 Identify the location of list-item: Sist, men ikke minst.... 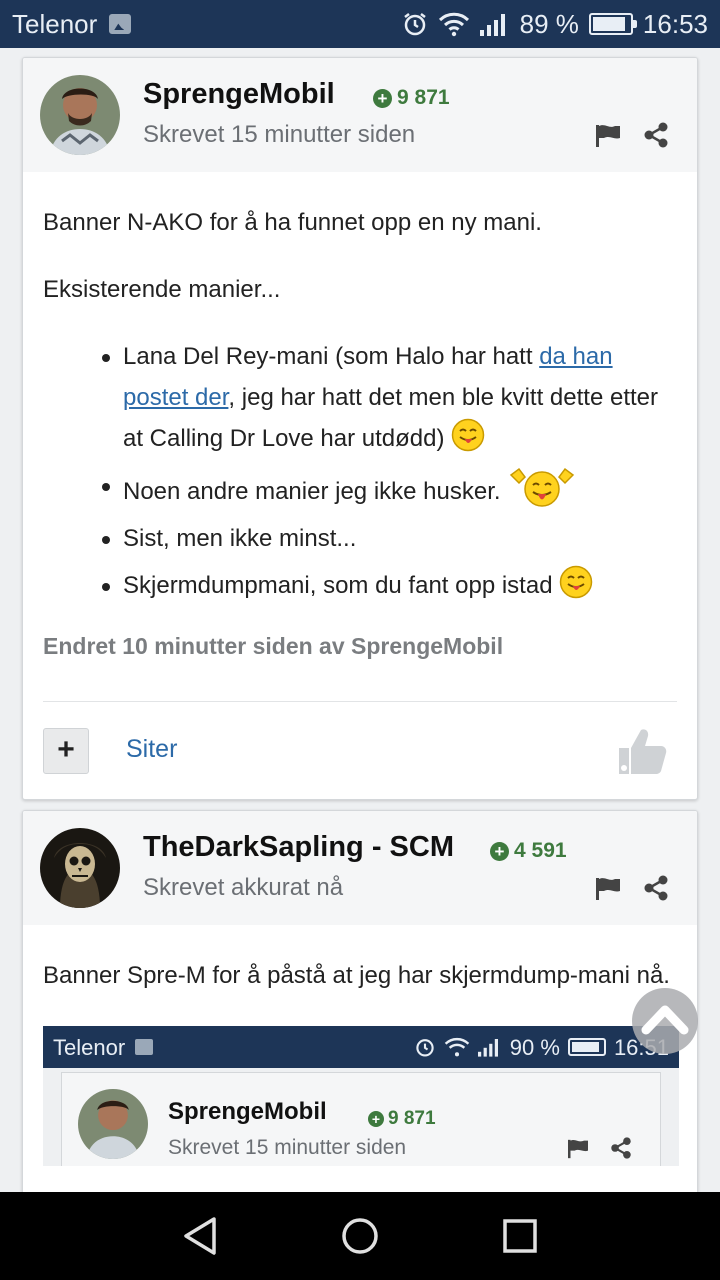
(389, 538).